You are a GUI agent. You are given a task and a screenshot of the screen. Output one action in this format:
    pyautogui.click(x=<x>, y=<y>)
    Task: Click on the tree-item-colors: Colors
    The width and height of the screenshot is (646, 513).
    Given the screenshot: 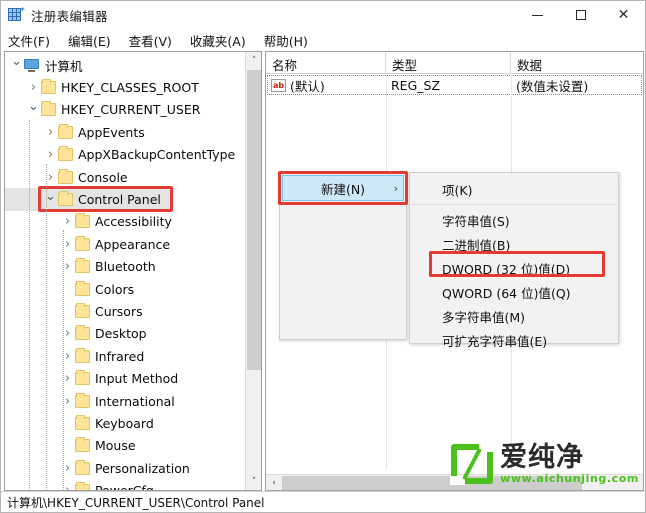 What is the action you would take?
    pyautogui.click(x=125, y=289)
    